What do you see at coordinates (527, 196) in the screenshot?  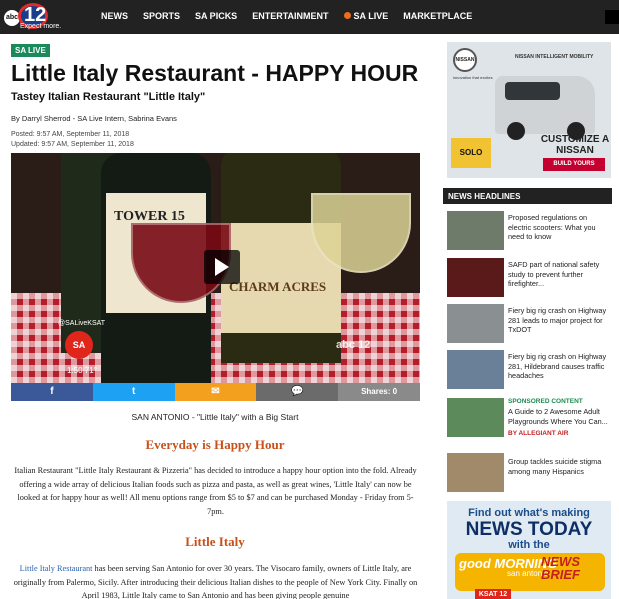 I see `news-headlines-title: NEWS HEADLINES` at bounding box center [527, 196].